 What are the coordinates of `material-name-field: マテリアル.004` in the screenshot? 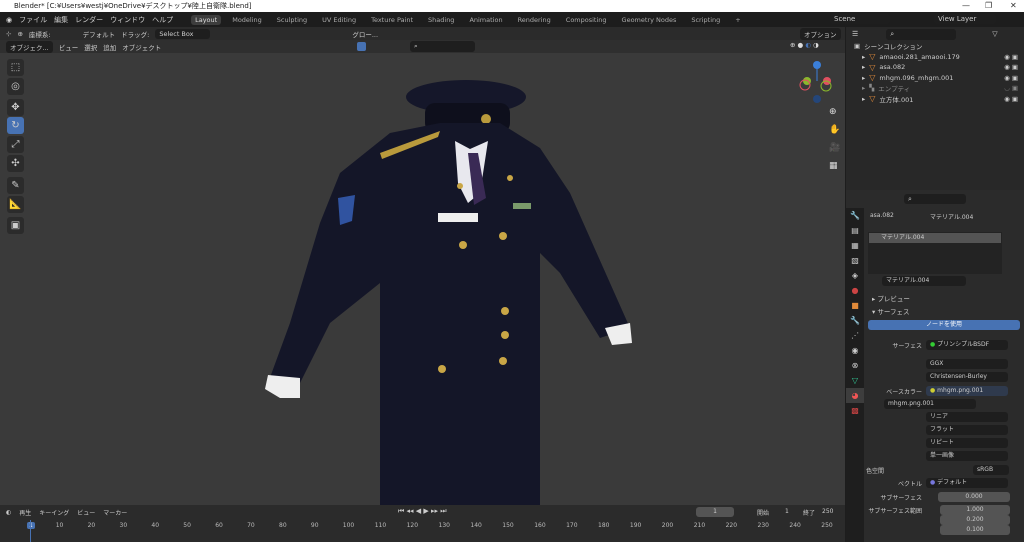 It's located at (924, 281).